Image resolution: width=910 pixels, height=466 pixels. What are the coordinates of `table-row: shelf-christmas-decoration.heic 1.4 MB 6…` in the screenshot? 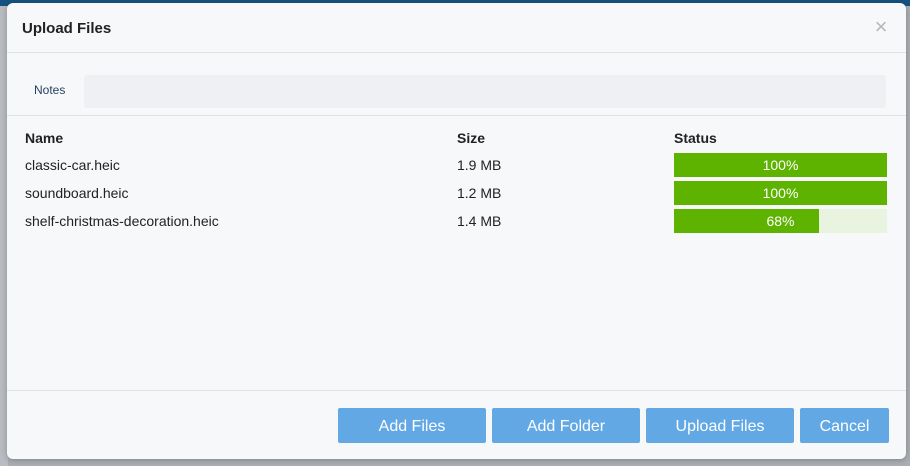 It's located at (456, 221).